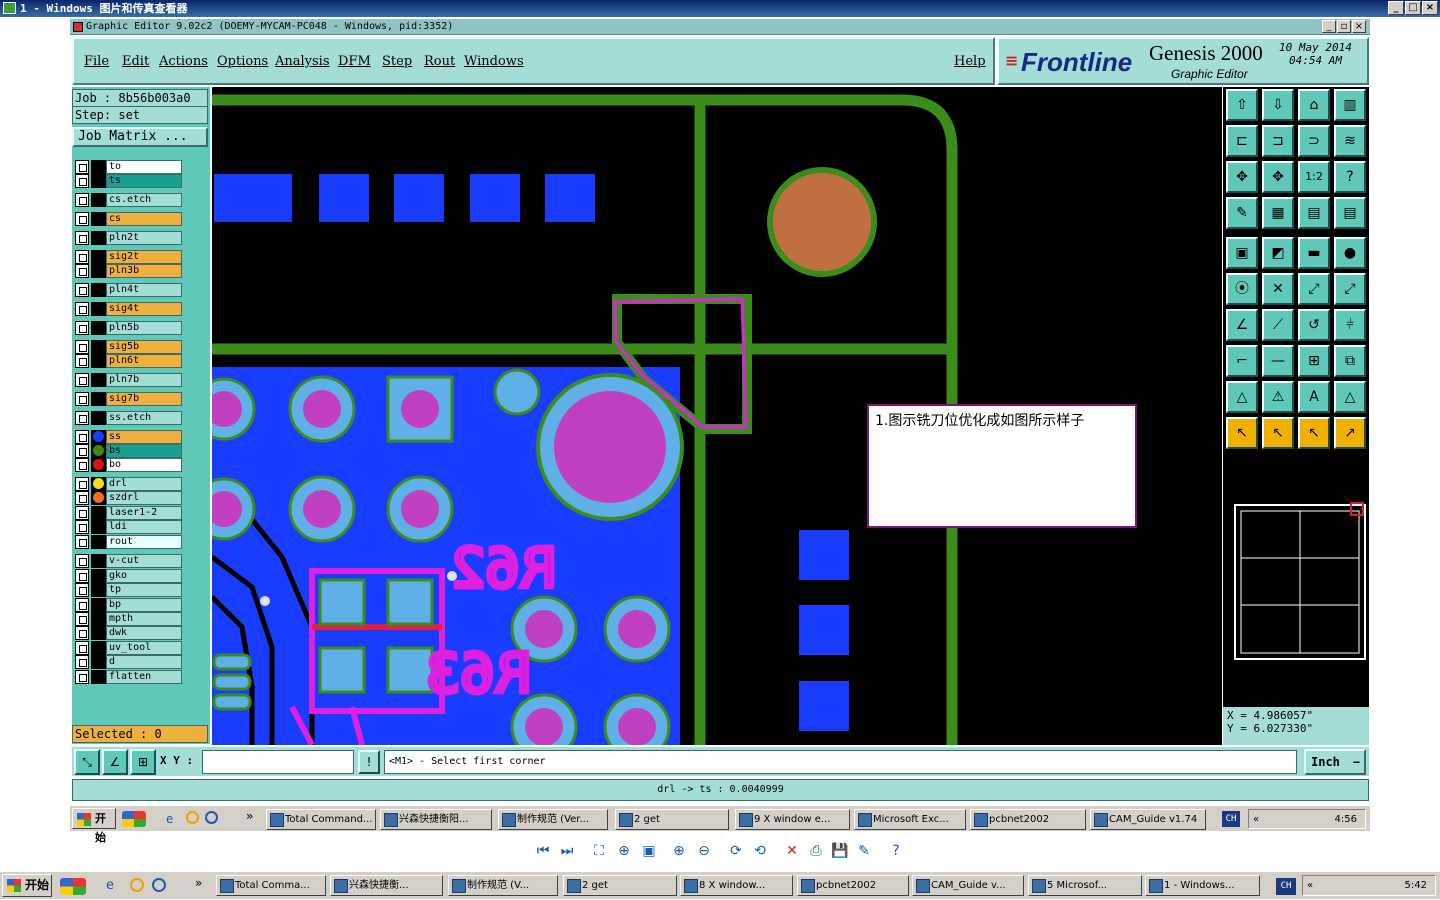  I want to click on layer-name: pln2t, so click(144, 238).